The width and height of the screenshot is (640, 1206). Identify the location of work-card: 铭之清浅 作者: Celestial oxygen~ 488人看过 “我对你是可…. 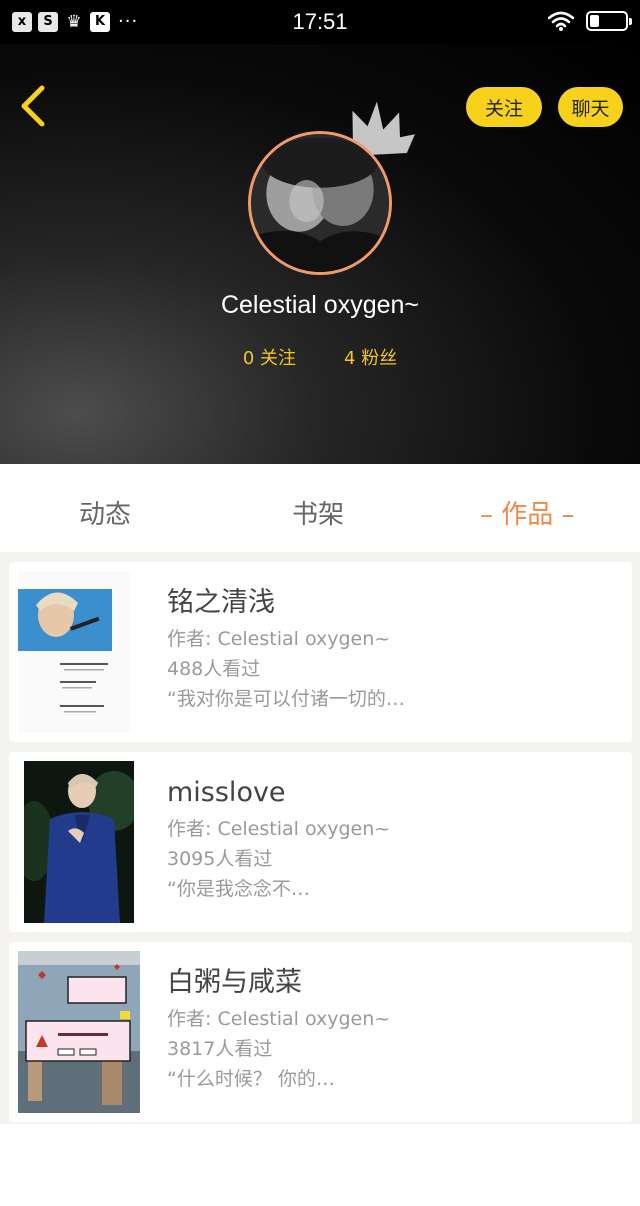
(320, 652).